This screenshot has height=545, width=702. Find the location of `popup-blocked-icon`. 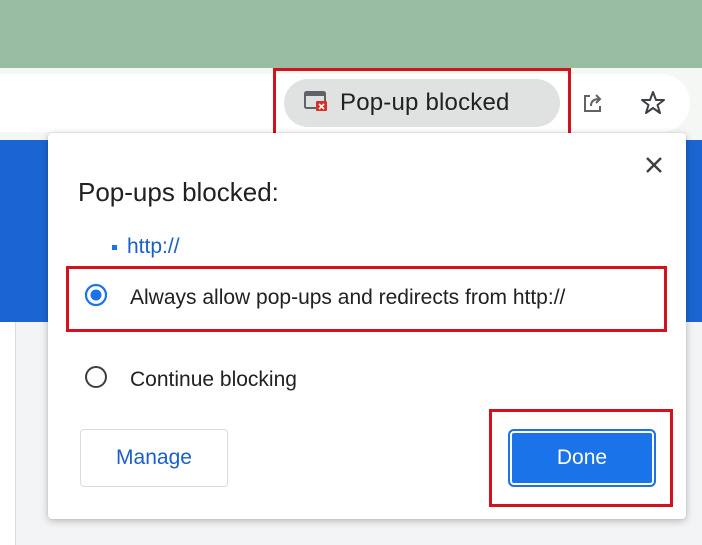

popup-blocked-icon is located at coordinates (316, 103).